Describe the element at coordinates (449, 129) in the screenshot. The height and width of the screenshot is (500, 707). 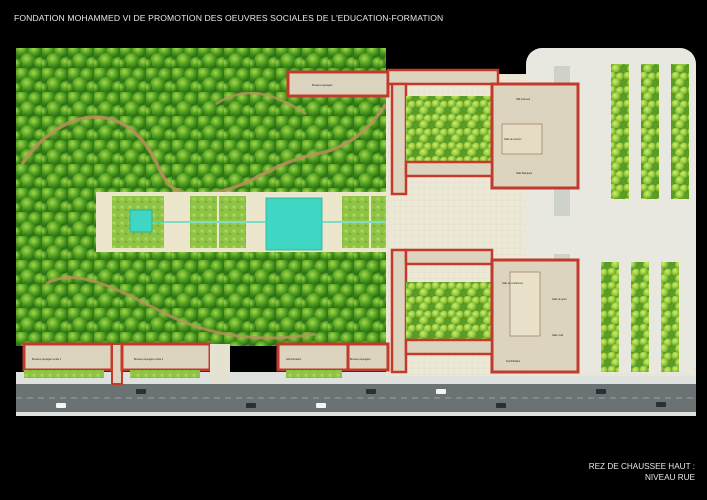
I see `courtyard-north` at that location.